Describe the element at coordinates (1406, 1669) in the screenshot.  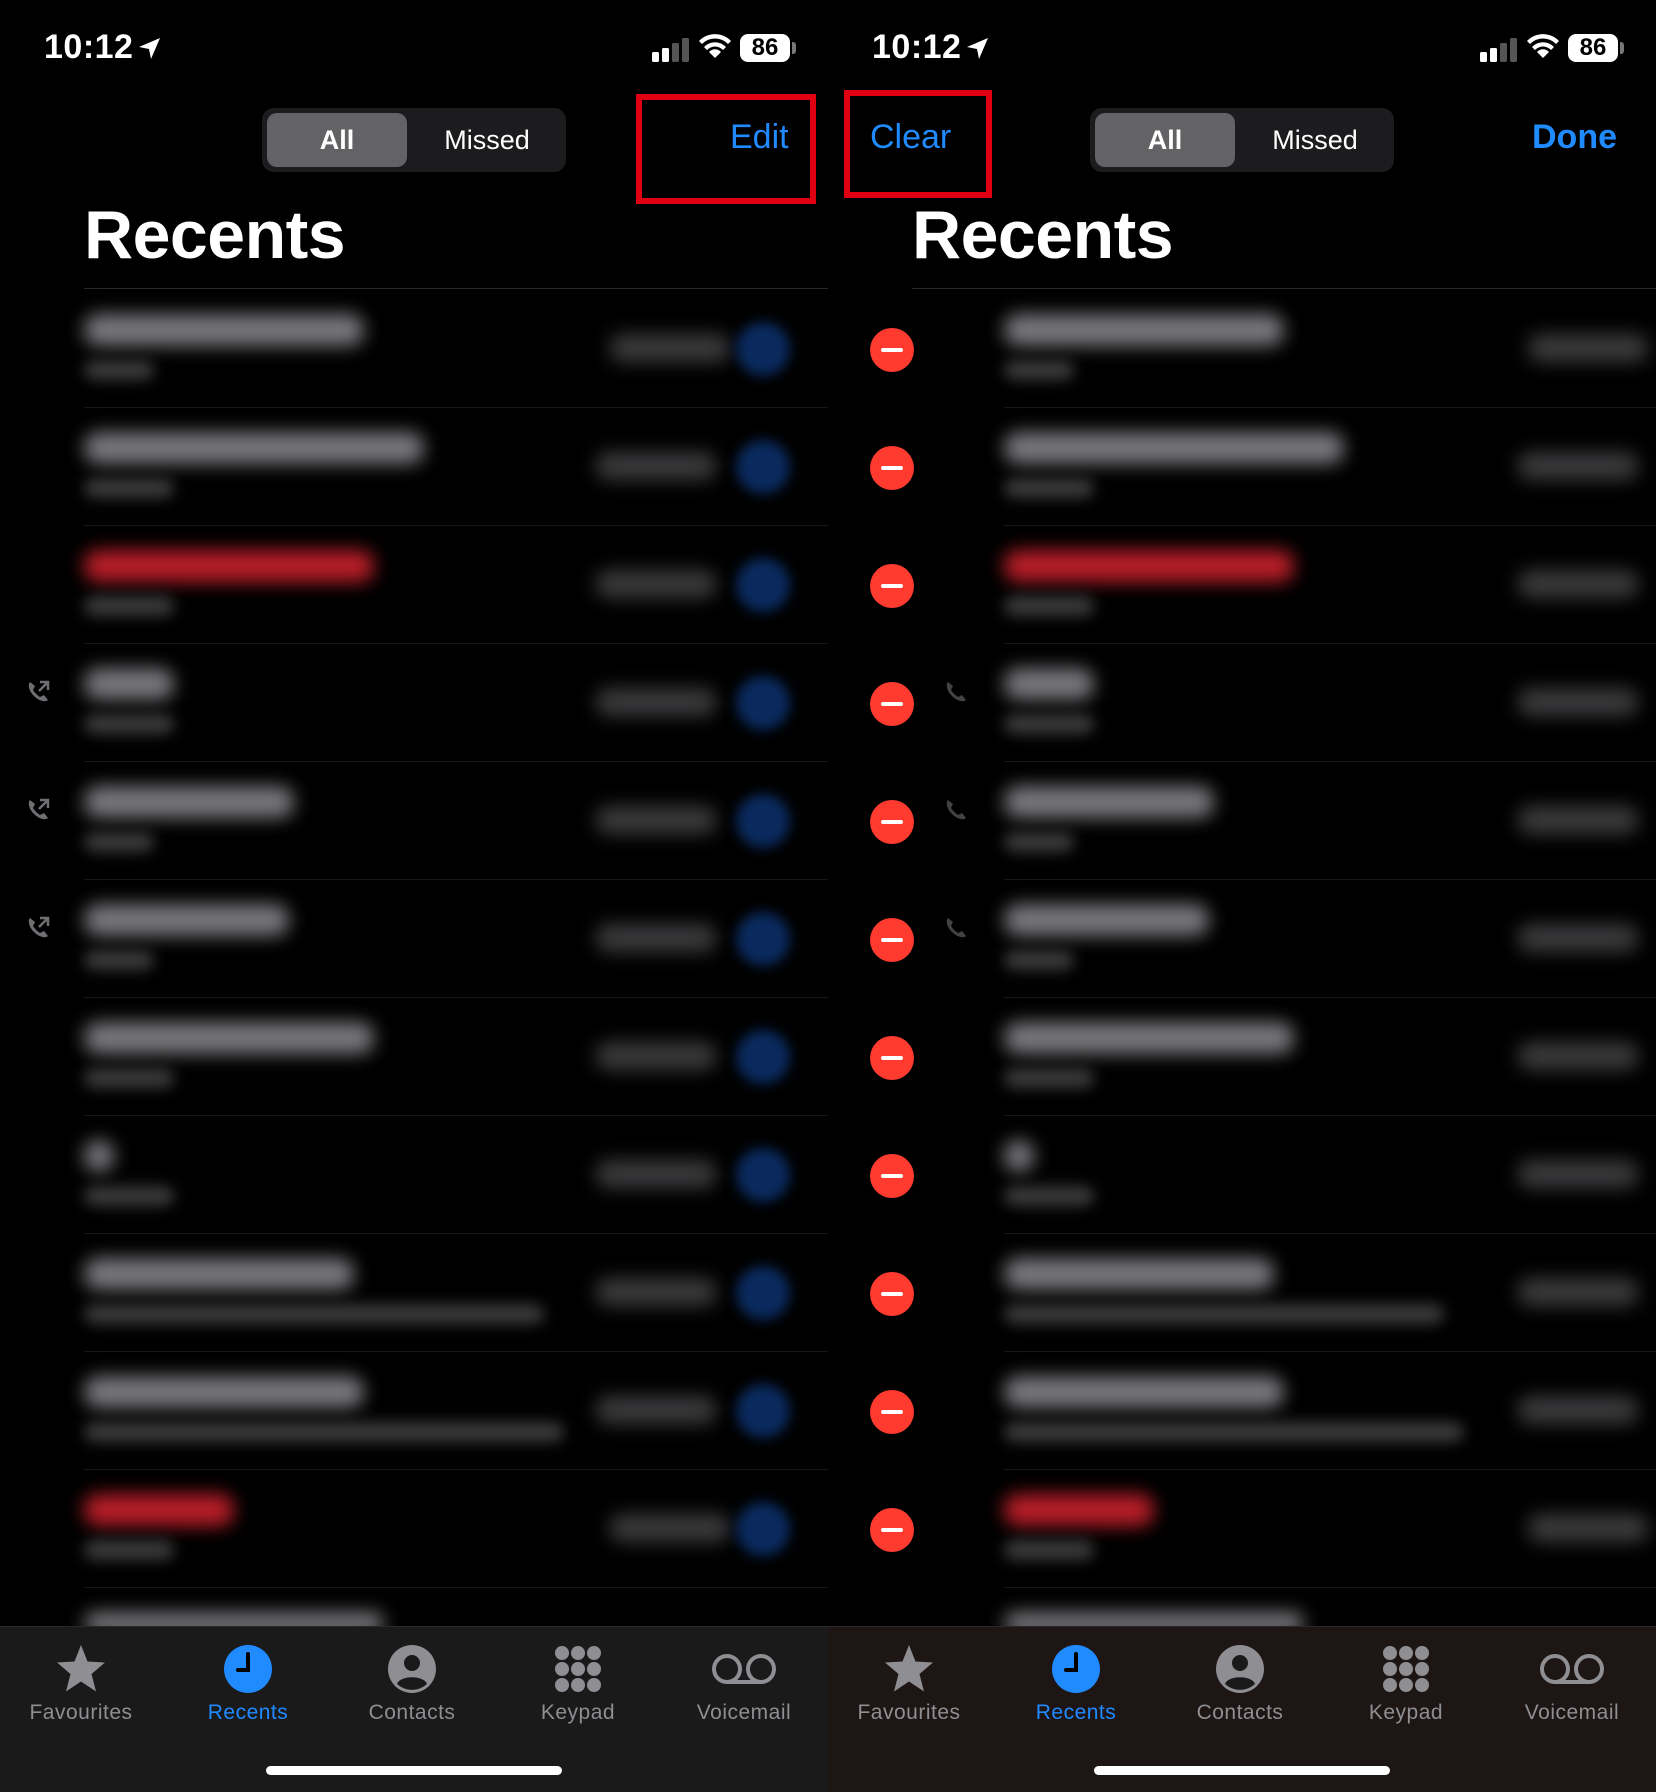
I see `keypad-icon` at that location.